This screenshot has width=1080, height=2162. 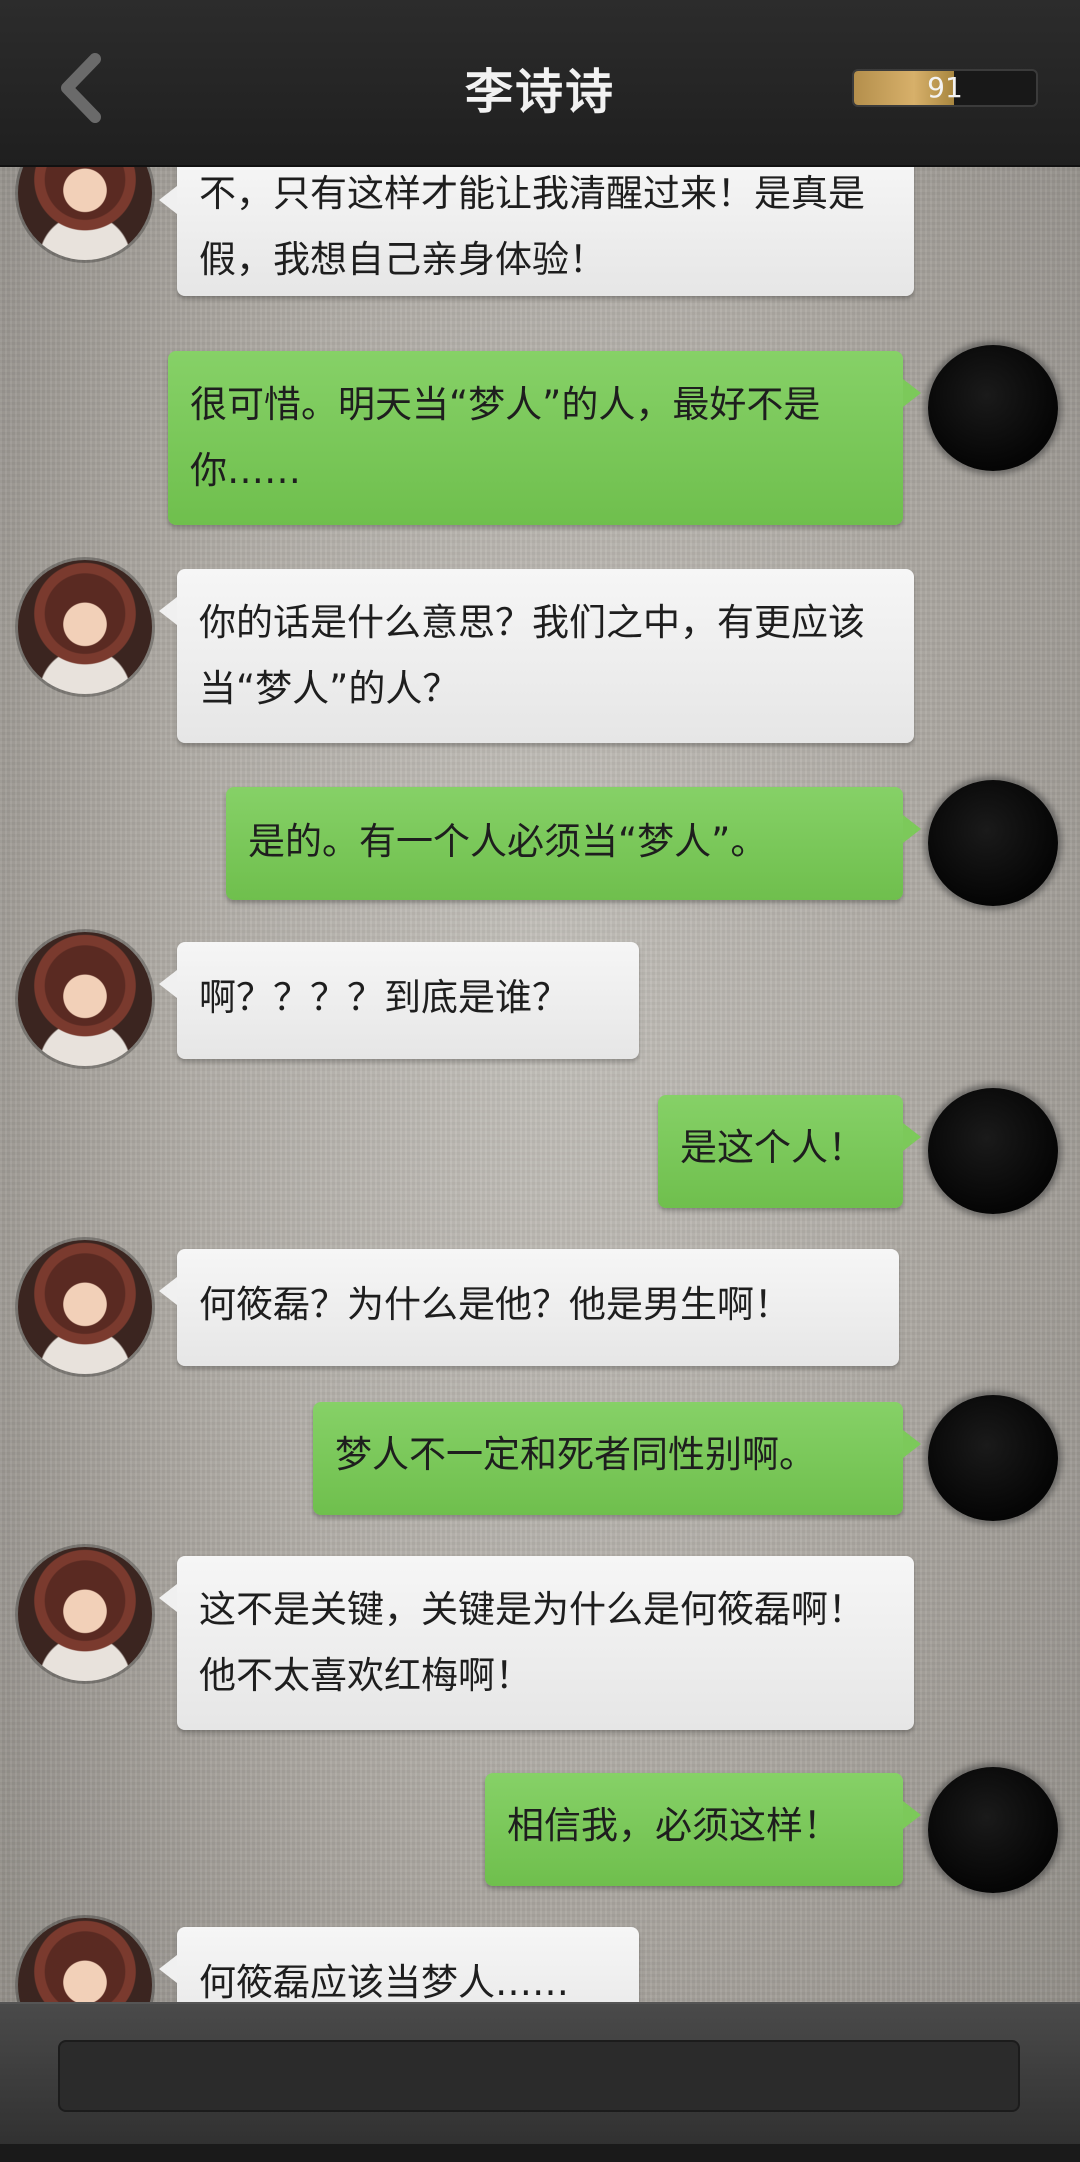 I want to click on input-bar, so click(x=540, y=2082).